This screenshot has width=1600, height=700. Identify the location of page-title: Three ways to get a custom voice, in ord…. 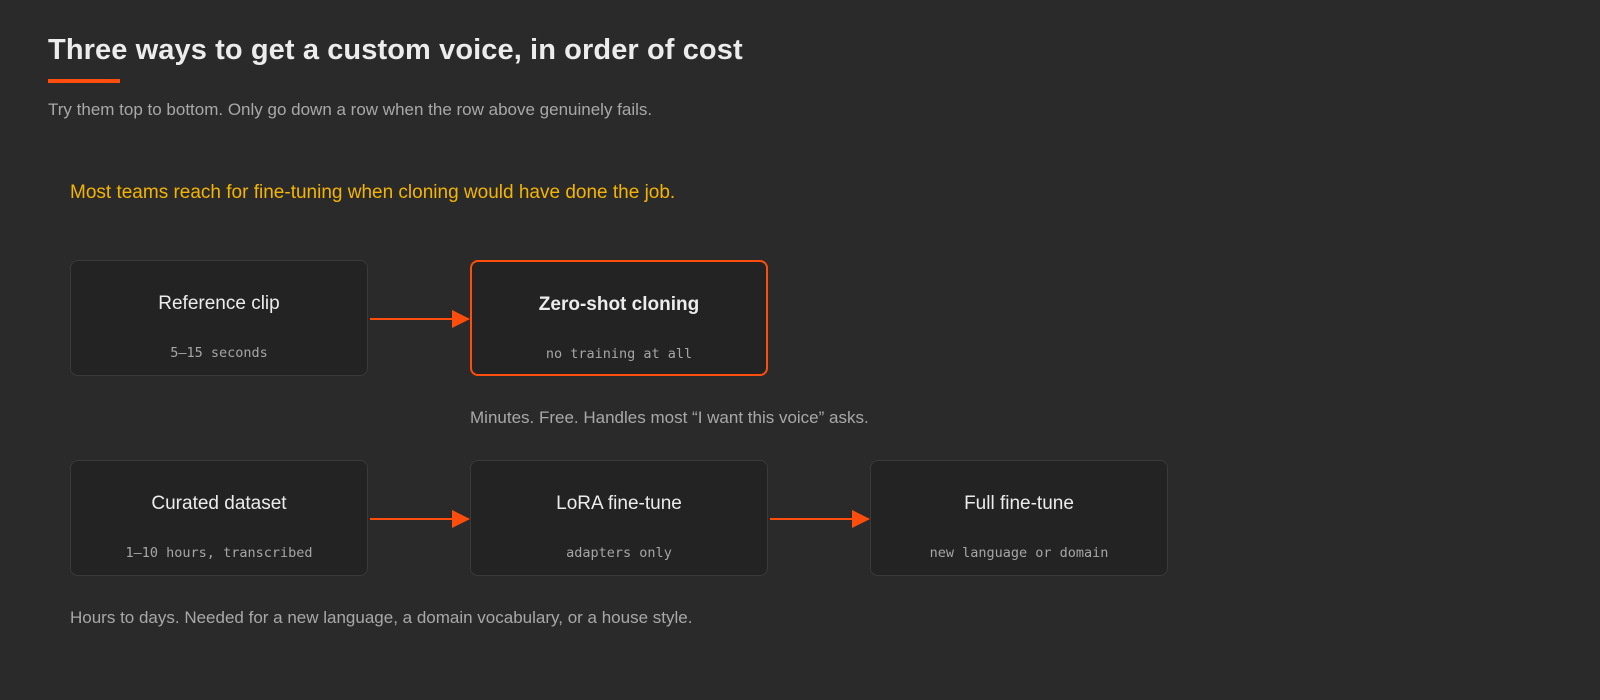
(395, 50).